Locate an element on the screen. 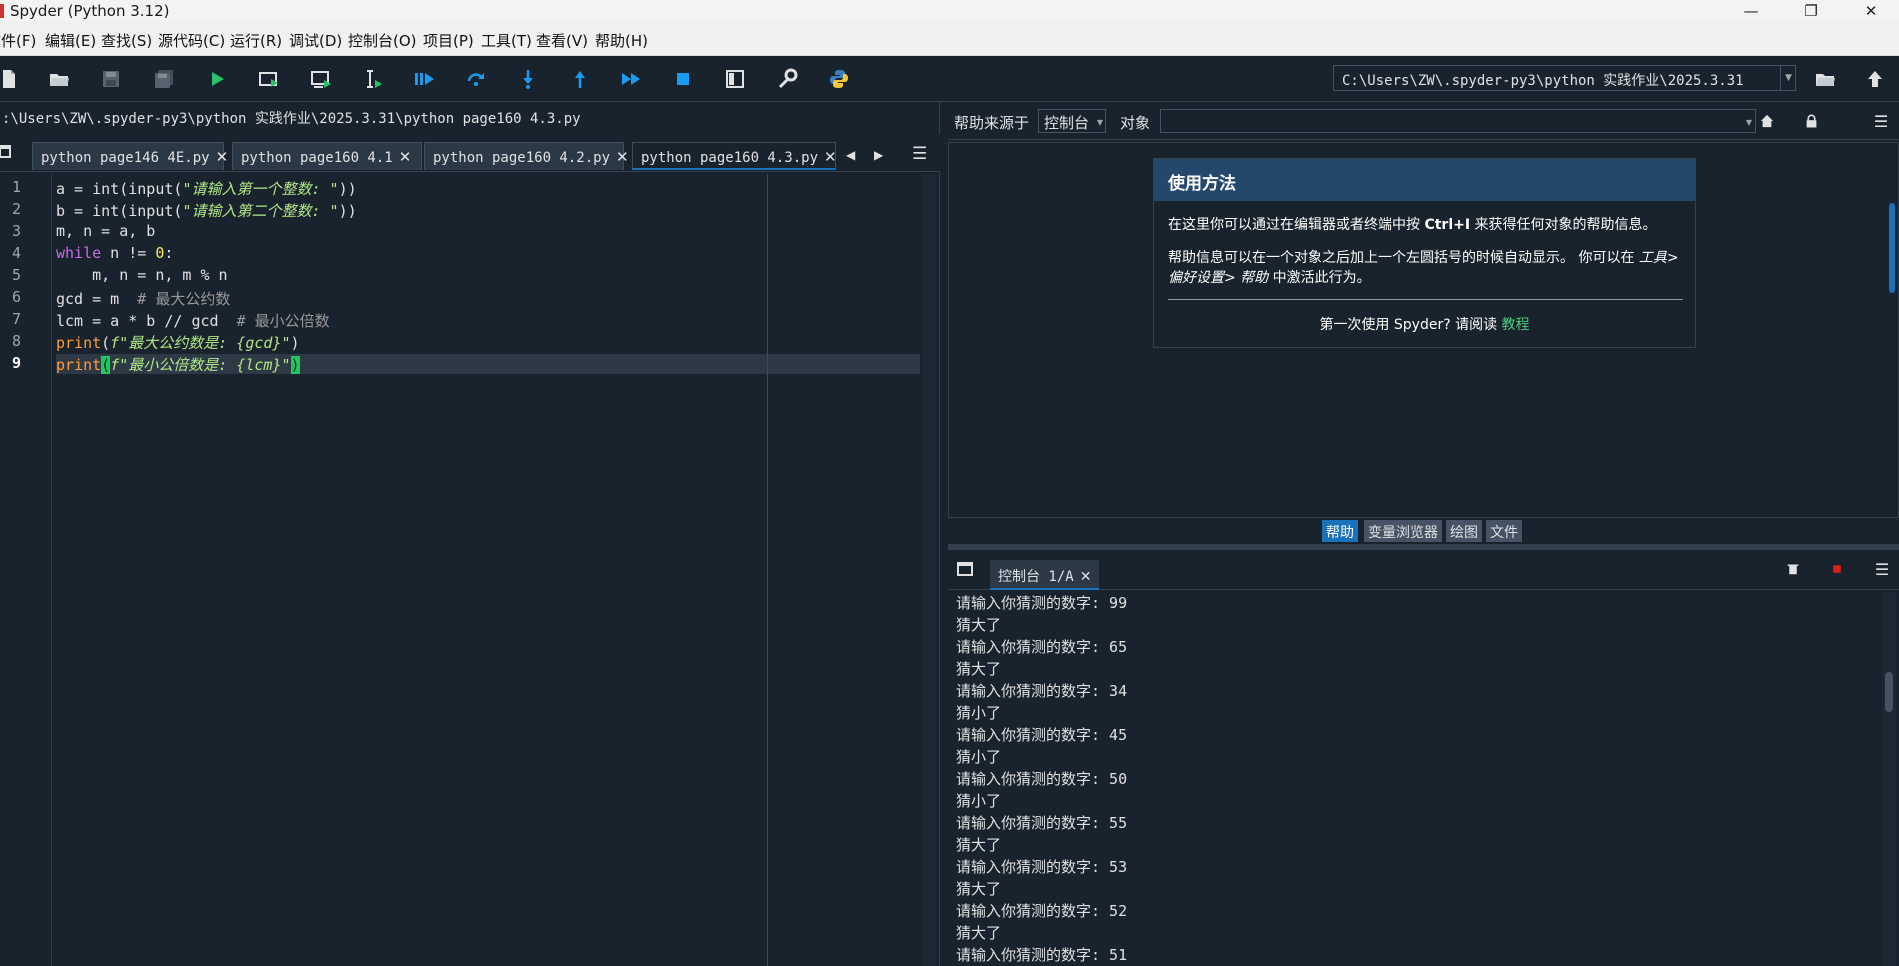 The height and width of the screenshot is (966, 1899). restore-button: ❐ is located at coordinates (1811, 11).